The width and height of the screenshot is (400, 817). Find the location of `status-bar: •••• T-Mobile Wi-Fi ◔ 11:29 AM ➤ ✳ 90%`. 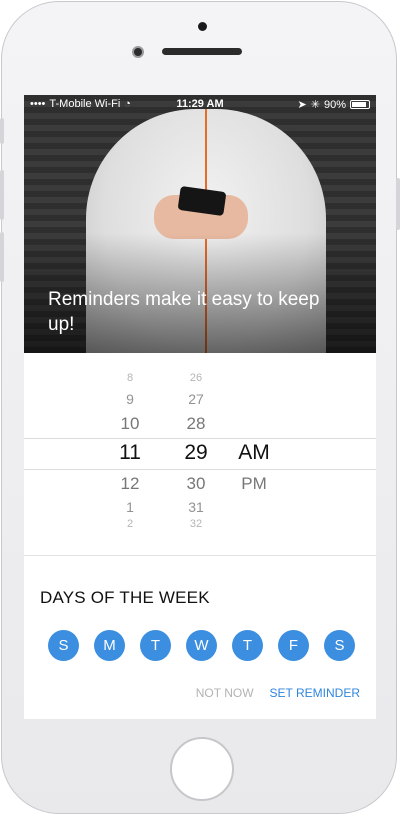

status-bar: •••• T-Mobile Wi-Fi ◔ 11:29 AM ➤ ✳ 90% is located at coordinates (200, 105).